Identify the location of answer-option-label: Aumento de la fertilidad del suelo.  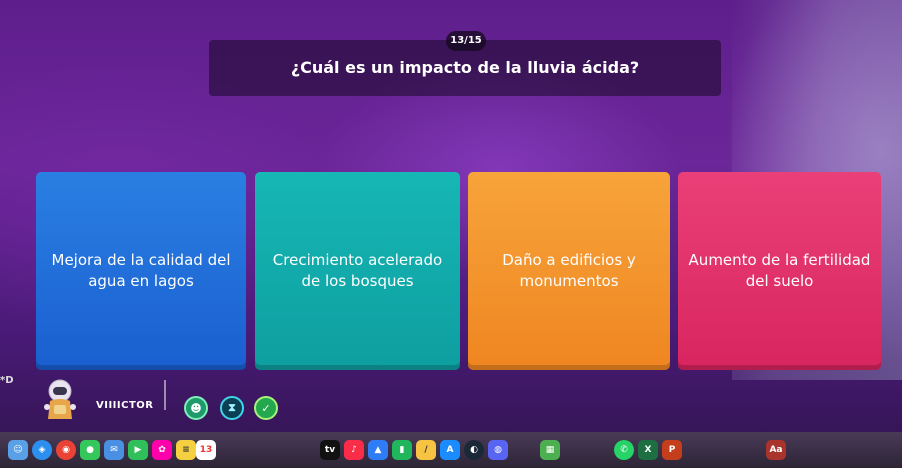
(779, 270).